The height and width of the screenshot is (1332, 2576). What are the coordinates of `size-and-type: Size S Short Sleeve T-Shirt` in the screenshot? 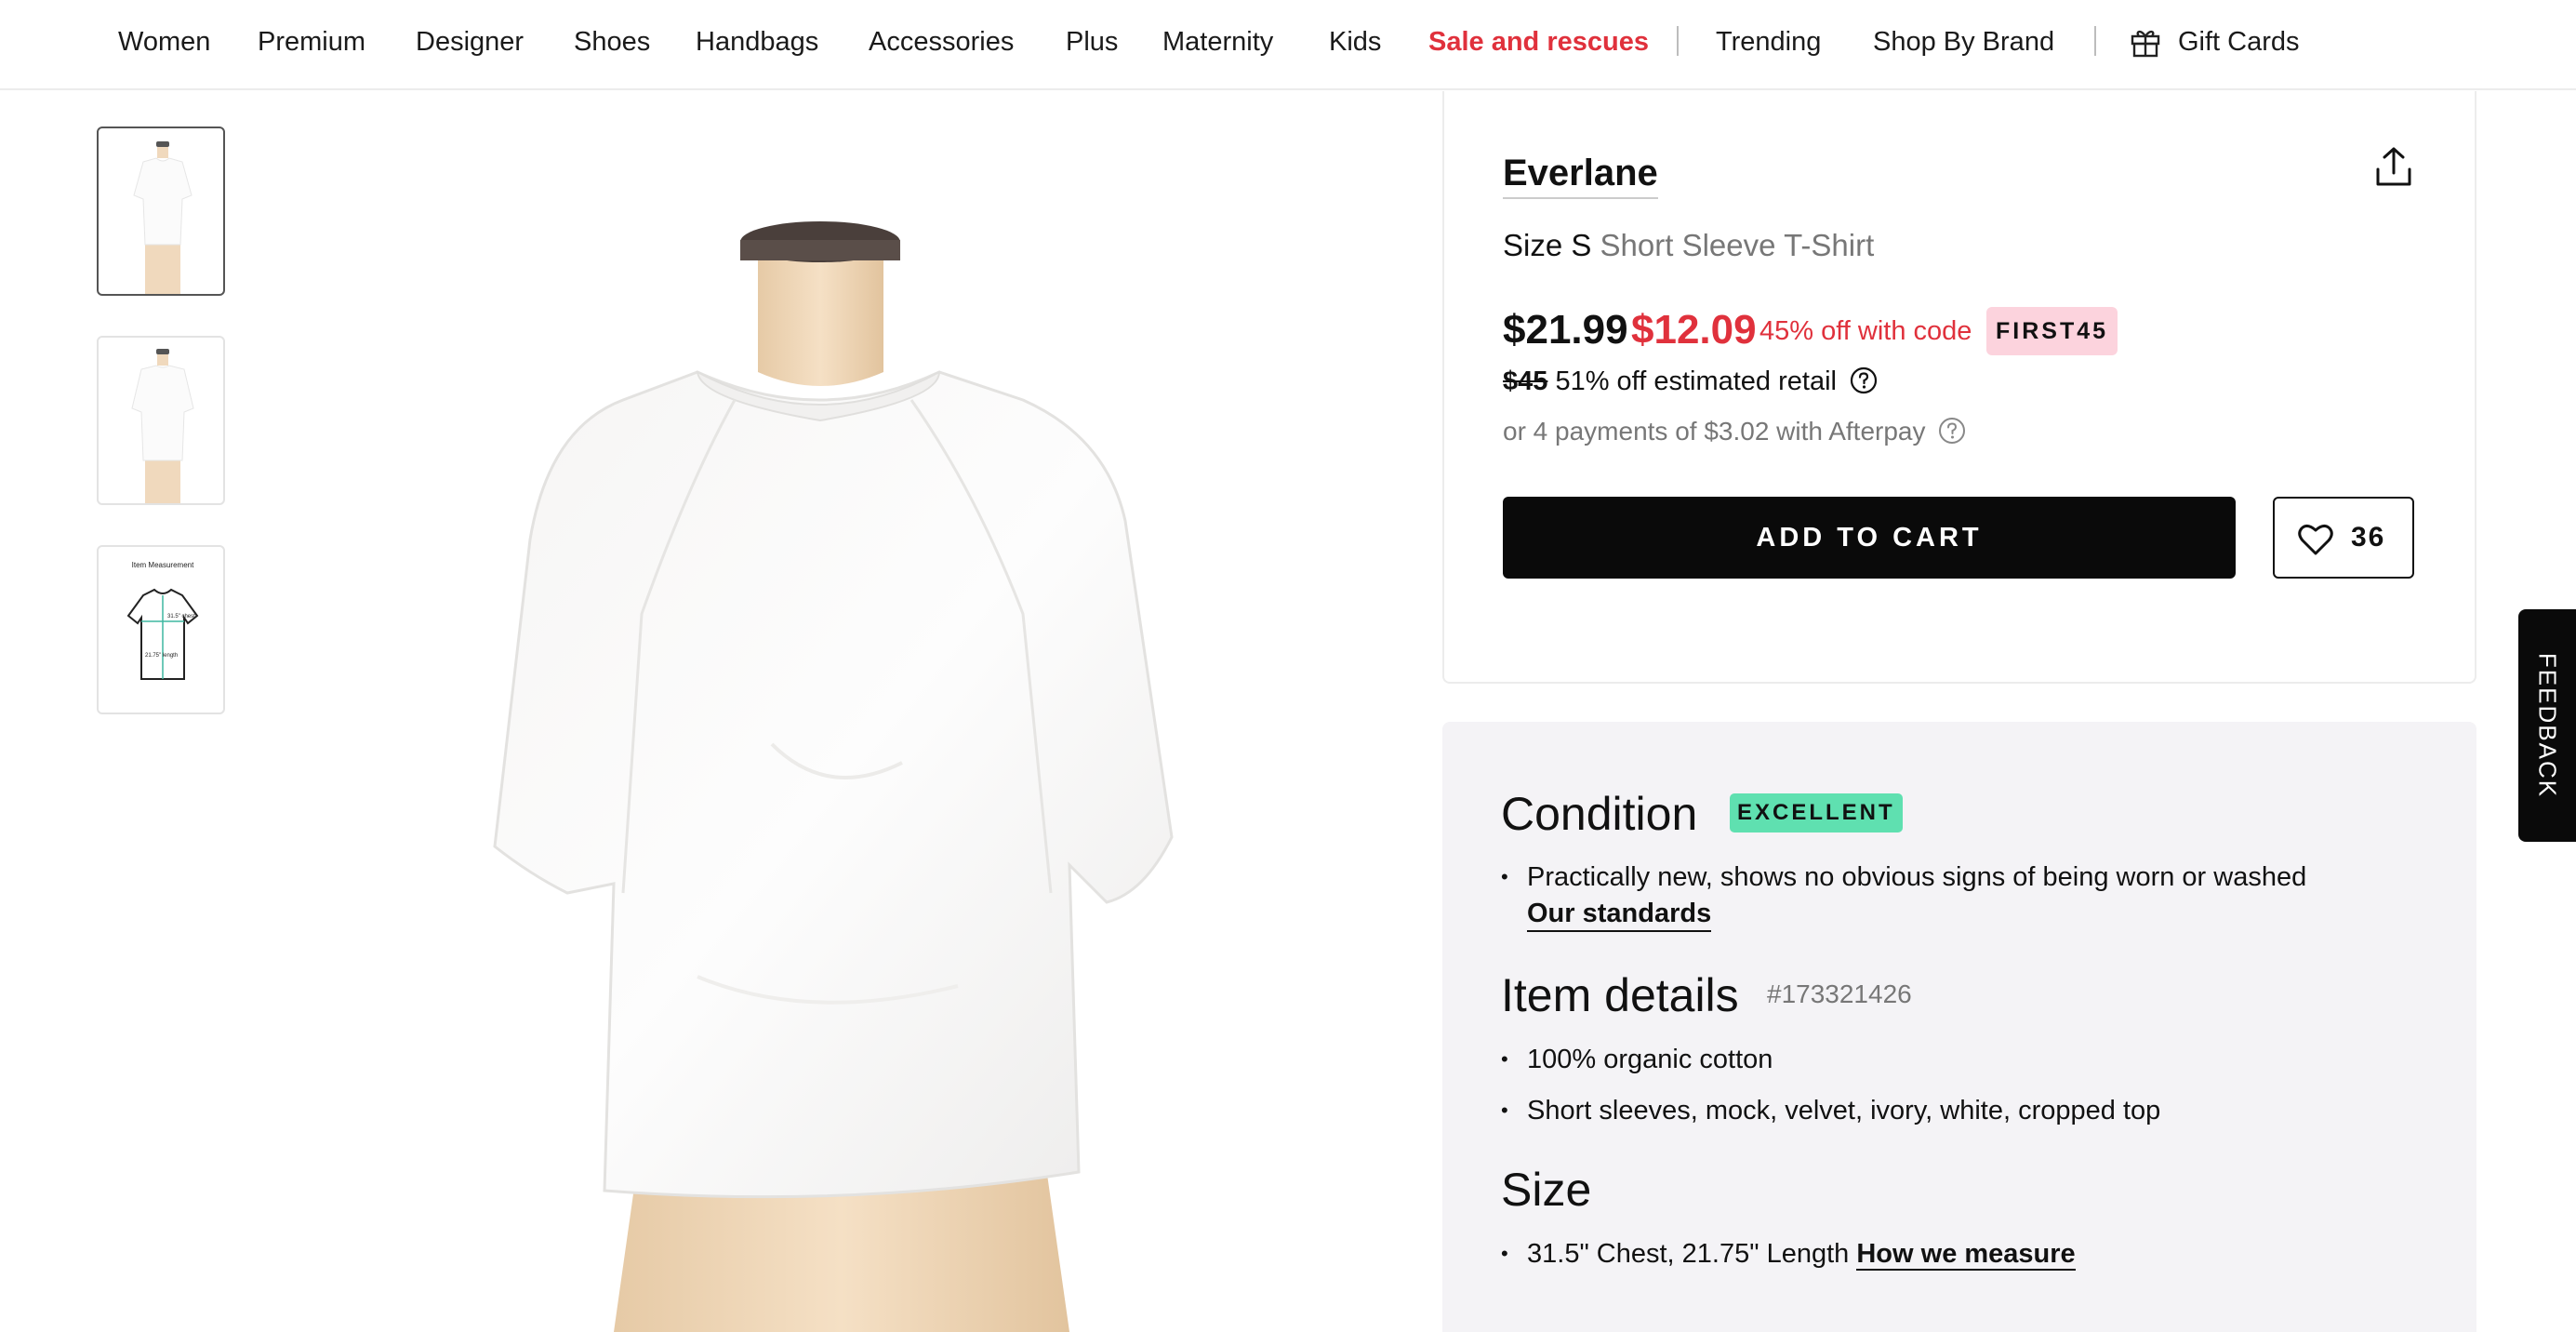 It's located at (1688, 245).